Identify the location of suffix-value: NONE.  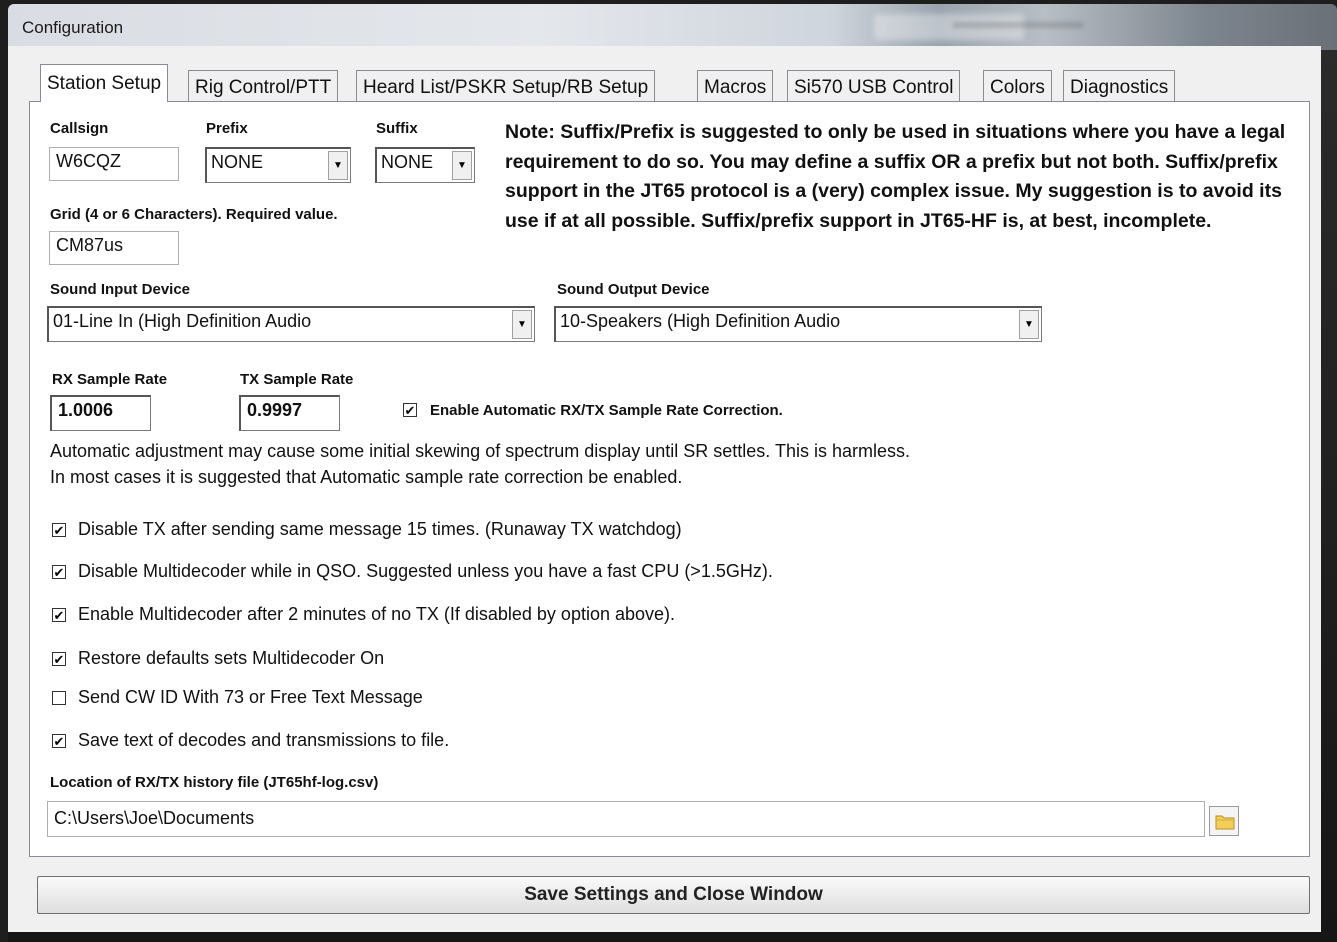
(407, 162).